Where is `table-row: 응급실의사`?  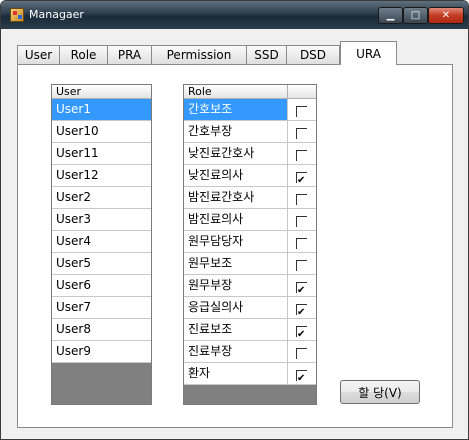
table-row: 응급실의사 is located at coordinates (236, 308).